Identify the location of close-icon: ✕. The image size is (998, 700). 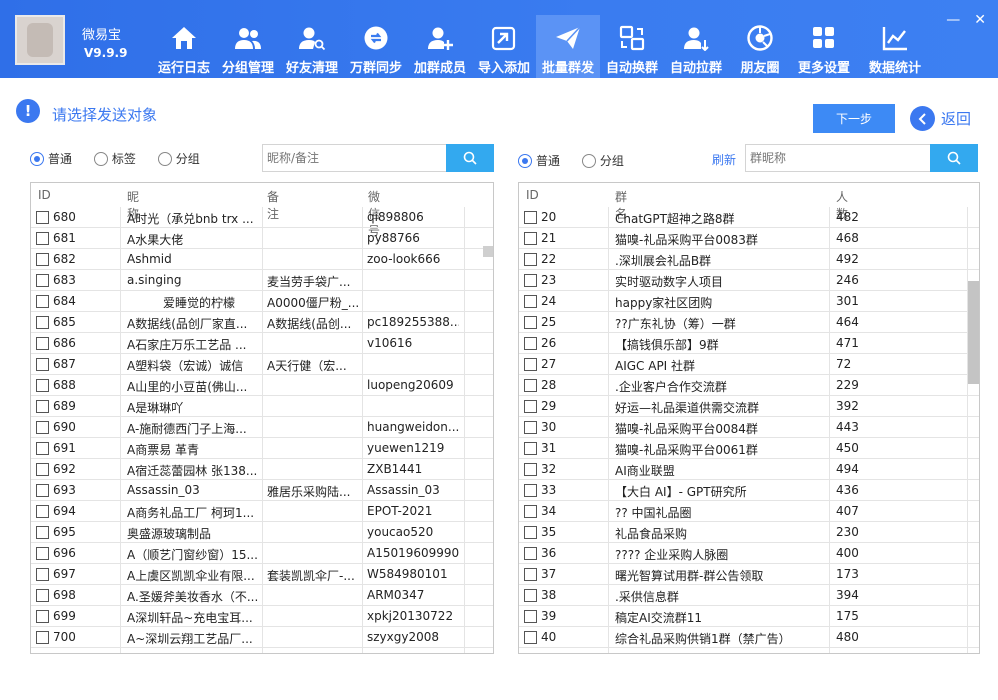
(980, 20).